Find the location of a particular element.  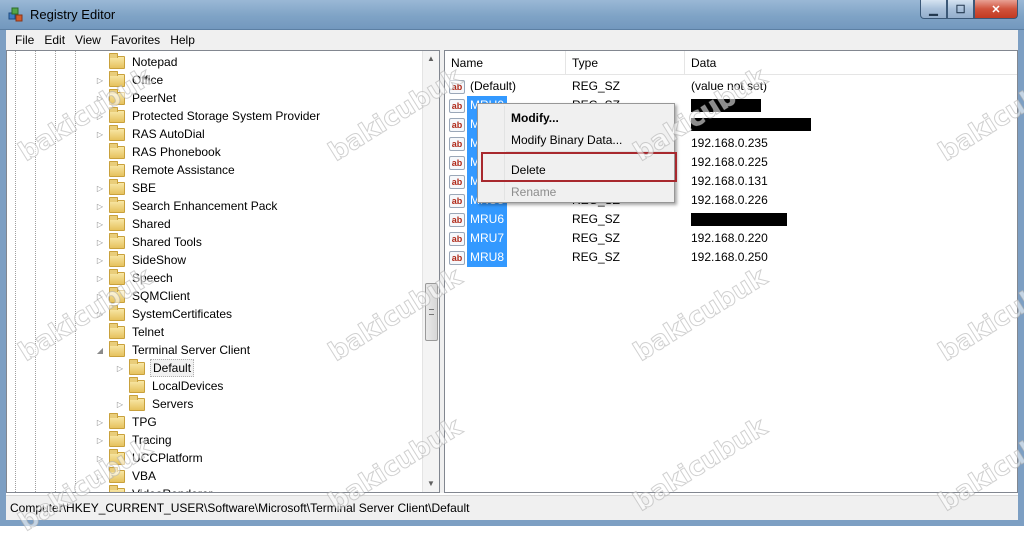

tree-item: ▷ SBE is located at coordinates (126, 187).